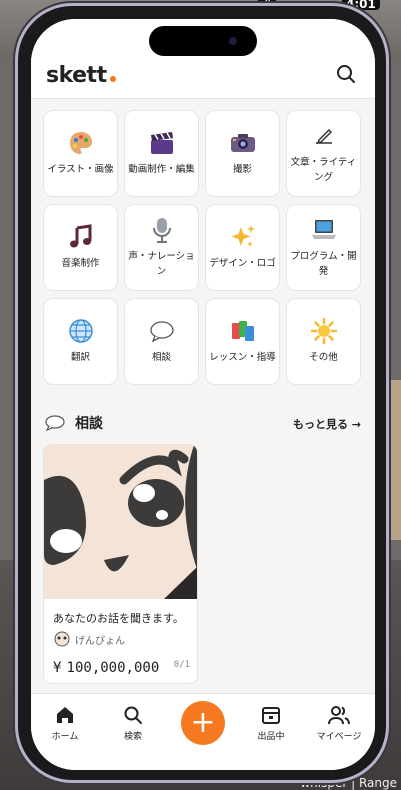 The height and width of the screenshot is (790, 401). What do you see at coordinates (80, 263) in the screenshot?
I see `category-label: 音楽制作` at bounding box center [80, 263].